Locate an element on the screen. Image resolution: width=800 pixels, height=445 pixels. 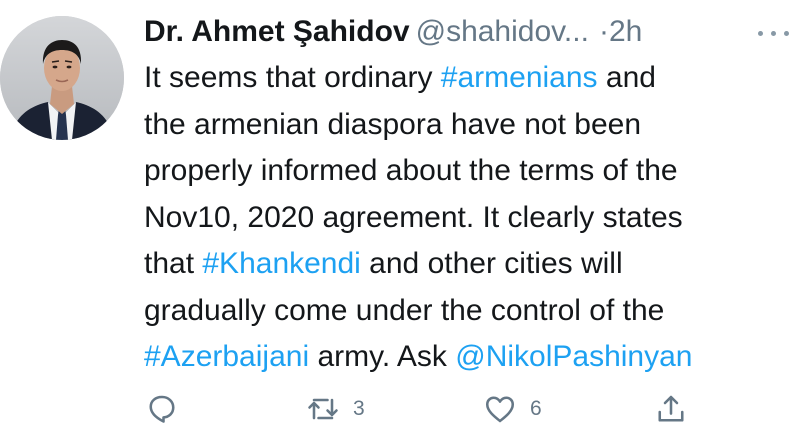
tweet-text-line: It seems that ordinary #armenians and is located at coordinates (468, 78).